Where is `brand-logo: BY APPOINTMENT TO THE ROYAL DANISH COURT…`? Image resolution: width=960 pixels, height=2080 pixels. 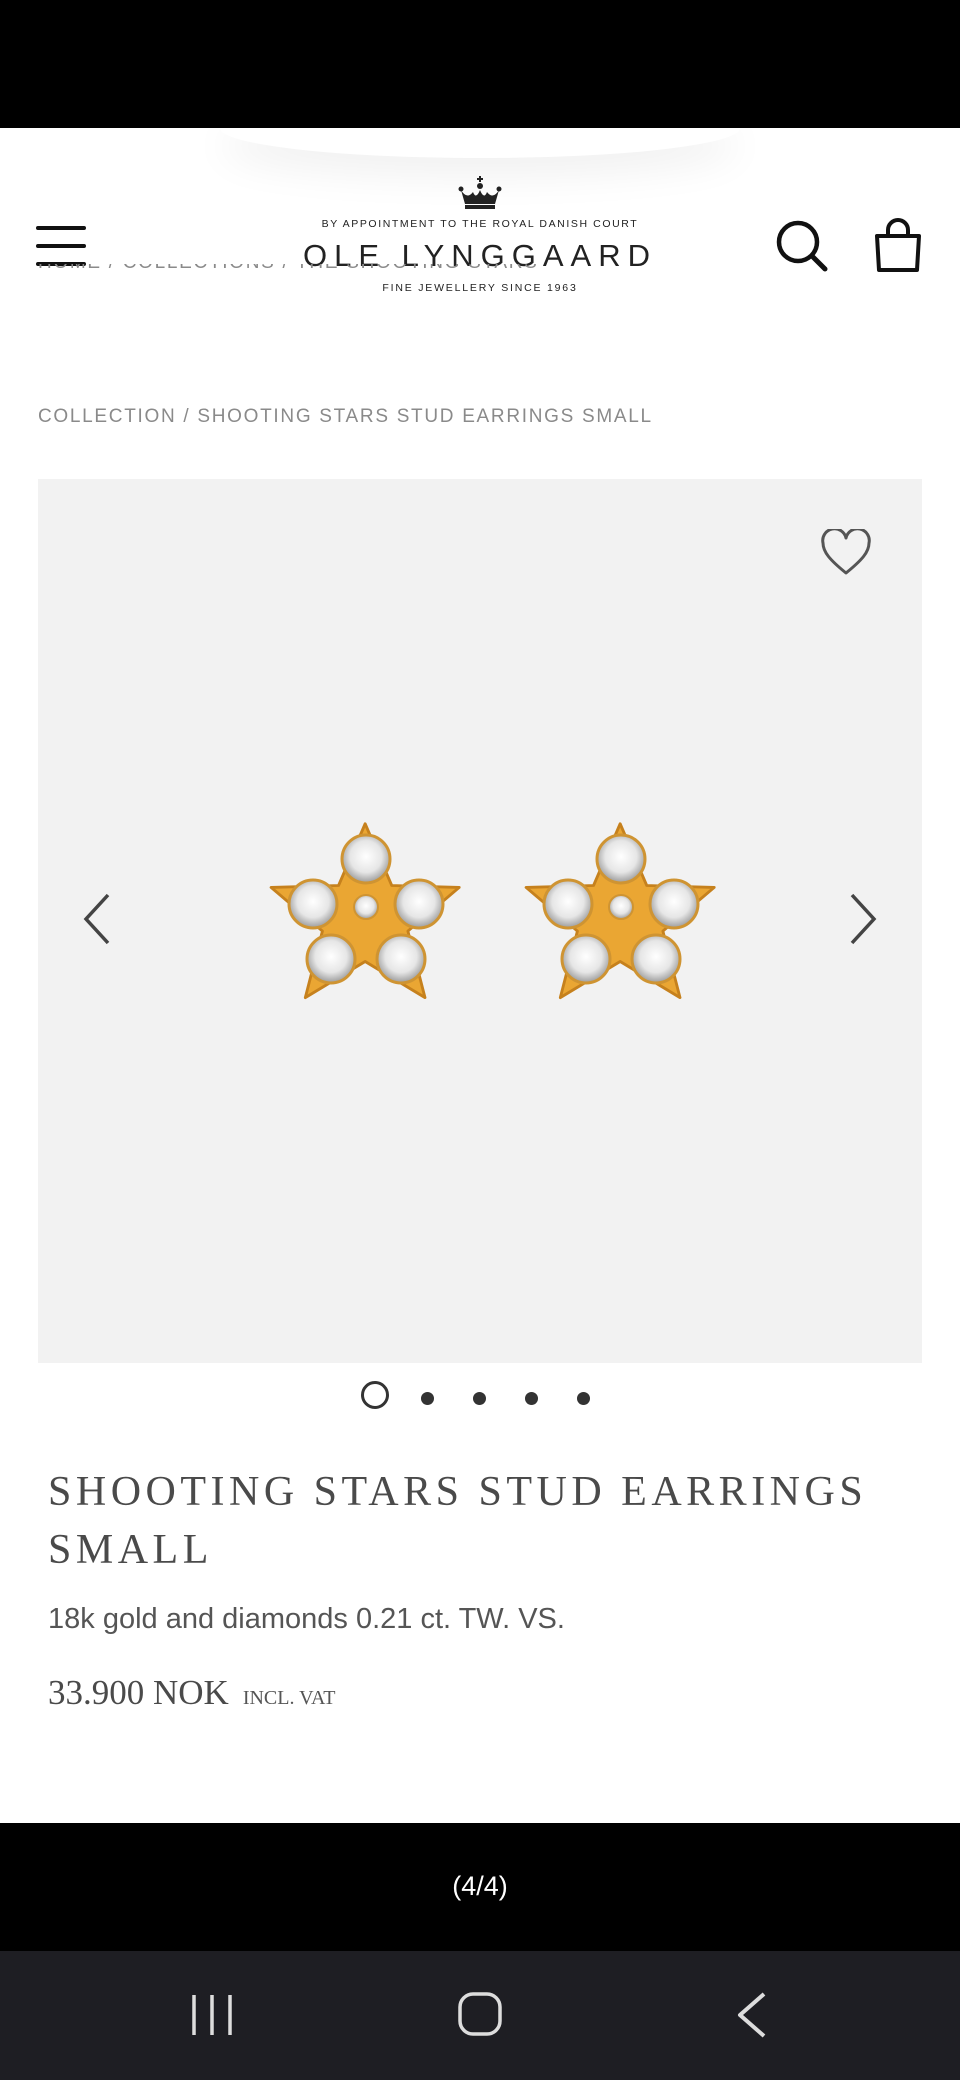 brand-logo: BY APPOINTMENT TO THE ROYAL DANISH COURT… is located at coordinates (480, 246).